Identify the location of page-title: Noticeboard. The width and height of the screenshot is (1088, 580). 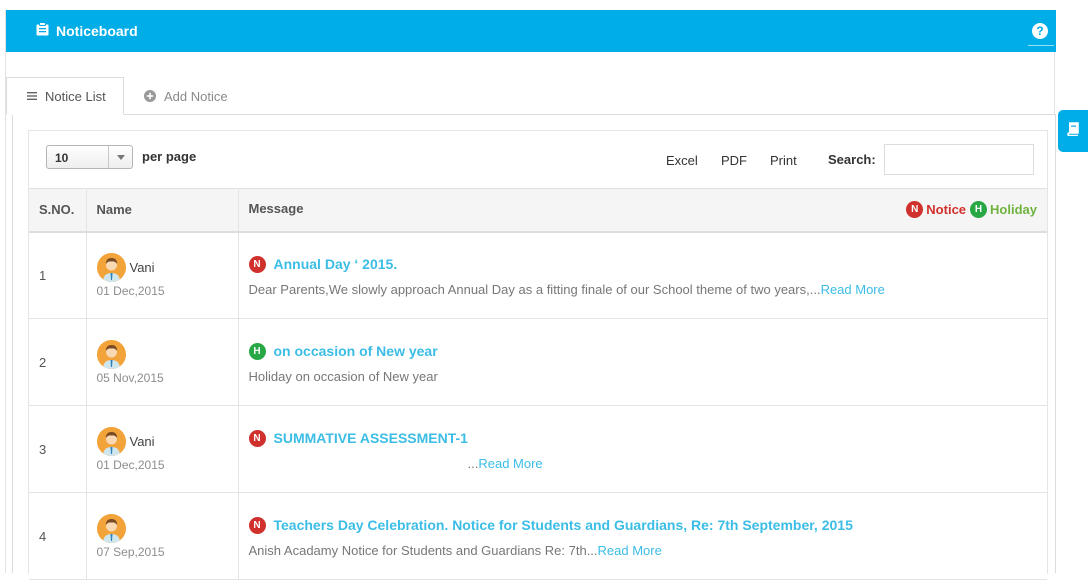
(97, 31).